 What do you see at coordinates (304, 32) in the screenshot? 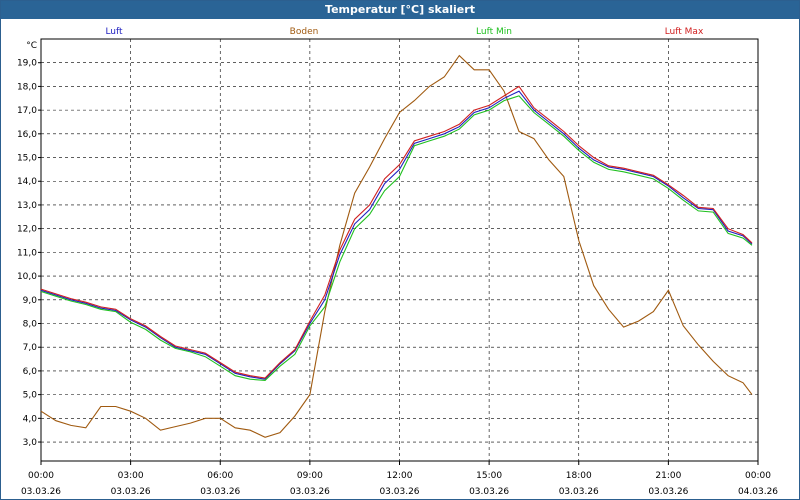
I see `legend-boden: Boden` at bounding box center [304, 32].